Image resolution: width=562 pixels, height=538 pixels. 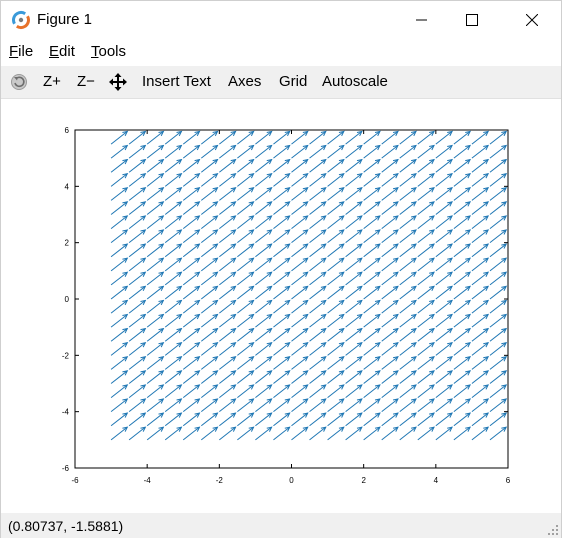 What do you see at coordinates (355, 81) in the screenshot?
I see `autoscale-button: Autoscale` at bounding box center [355, 81].